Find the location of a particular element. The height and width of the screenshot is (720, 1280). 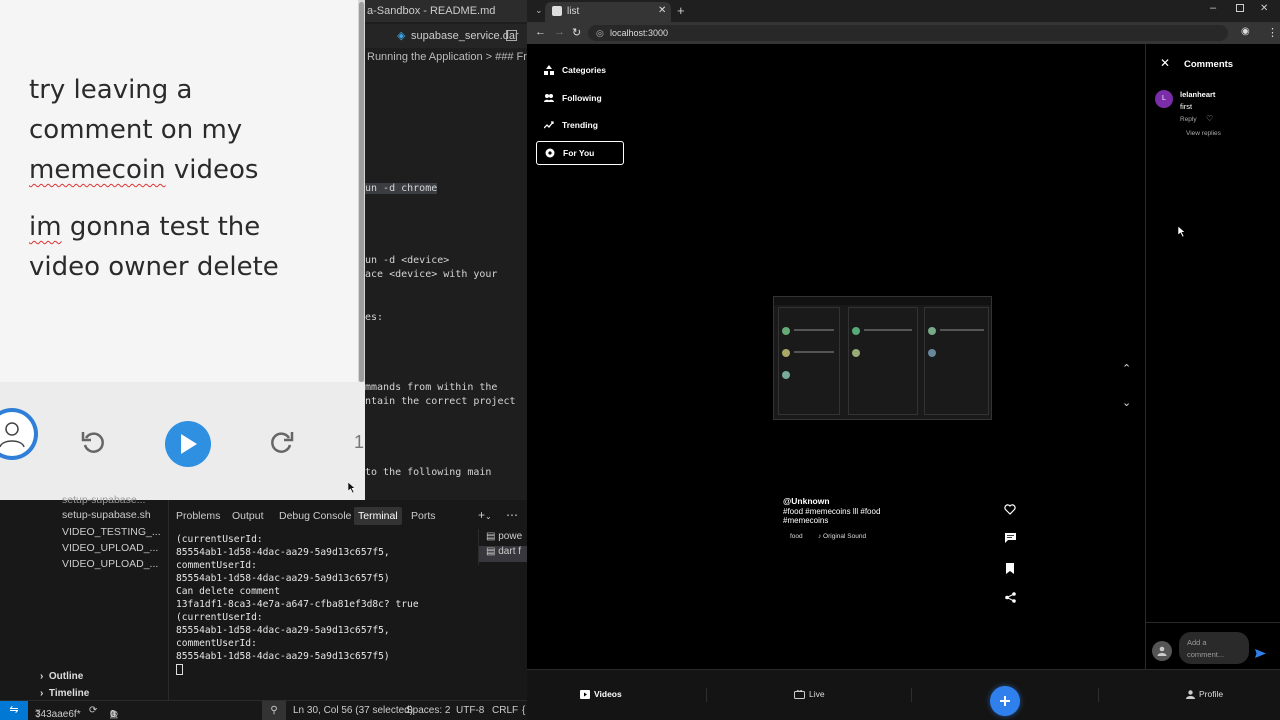

avatar: L is located at coordinates (1164, 99).